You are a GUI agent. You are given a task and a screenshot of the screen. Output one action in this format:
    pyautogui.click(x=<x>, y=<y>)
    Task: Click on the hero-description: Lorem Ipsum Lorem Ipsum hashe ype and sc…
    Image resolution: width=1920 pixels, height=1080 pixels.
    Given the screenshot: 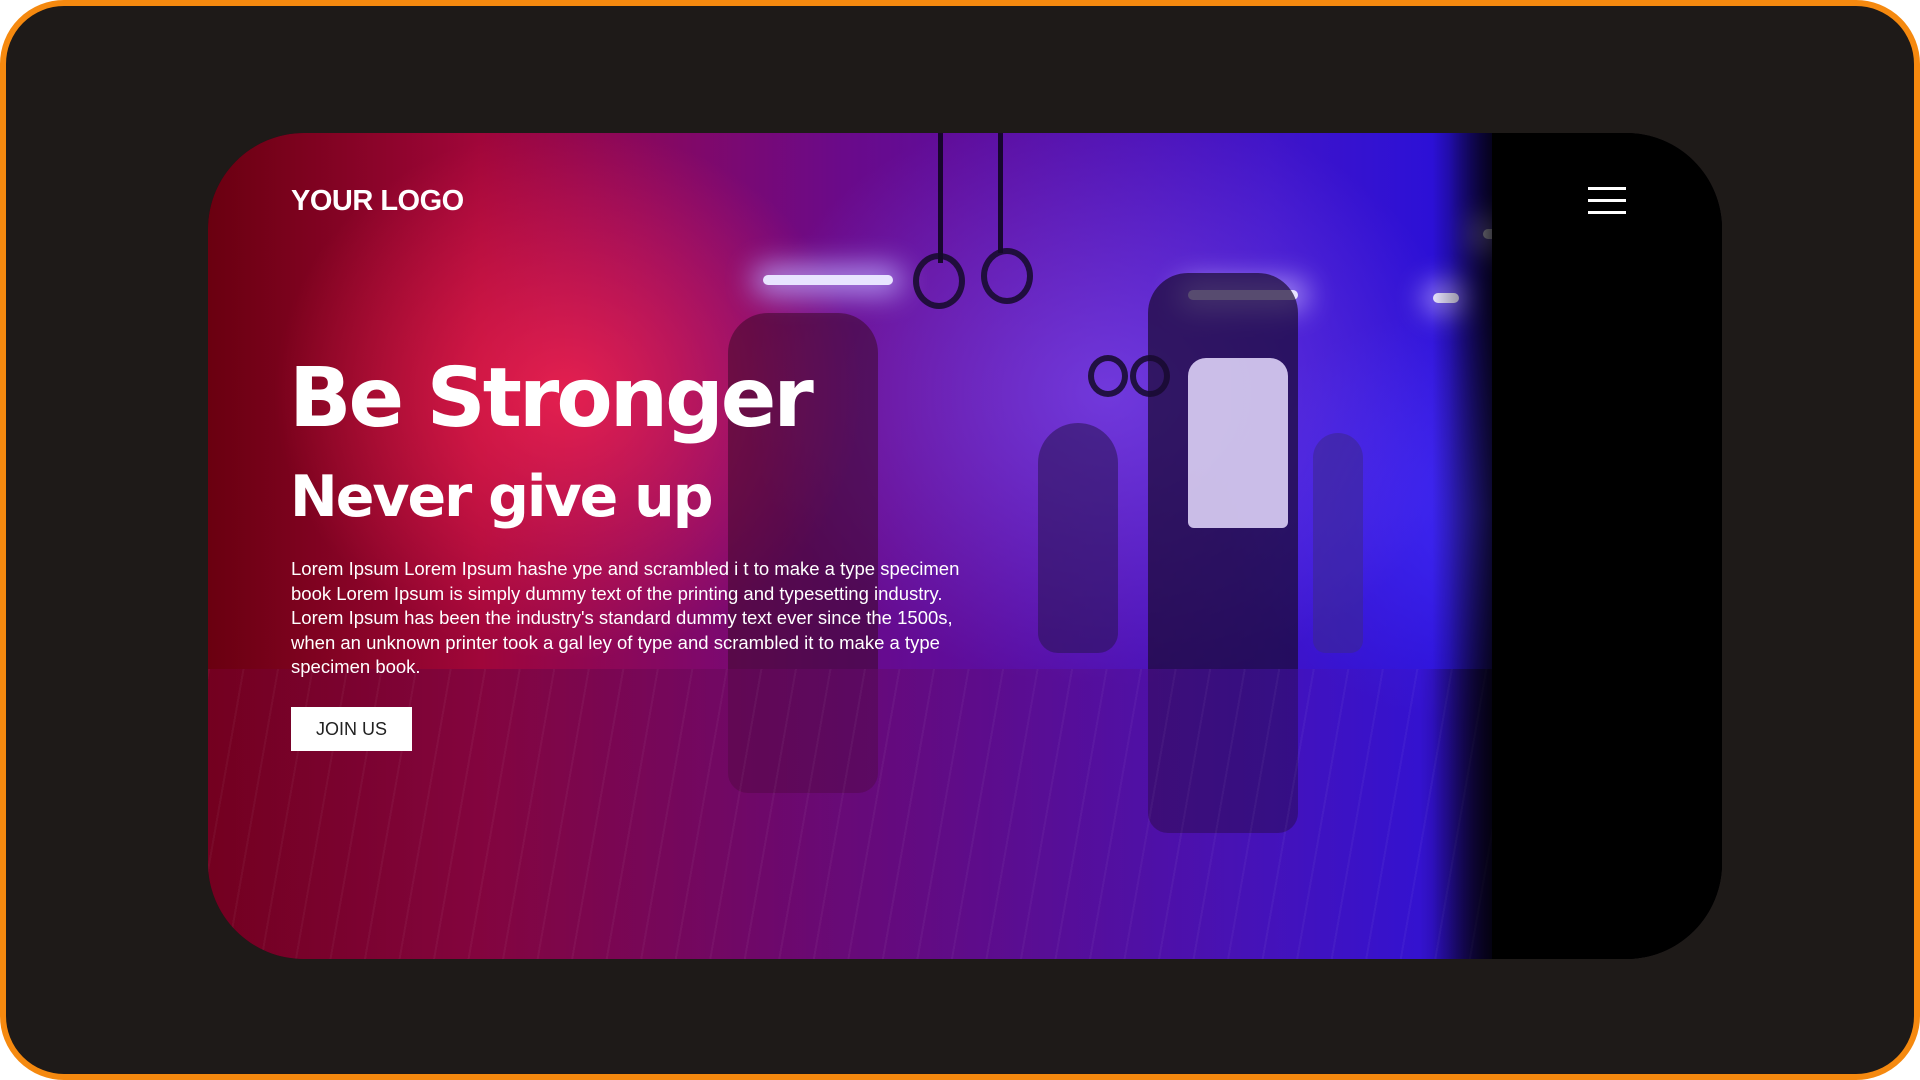 What is the action you would take?
    pyautogui.click(x=625, y=617)
    